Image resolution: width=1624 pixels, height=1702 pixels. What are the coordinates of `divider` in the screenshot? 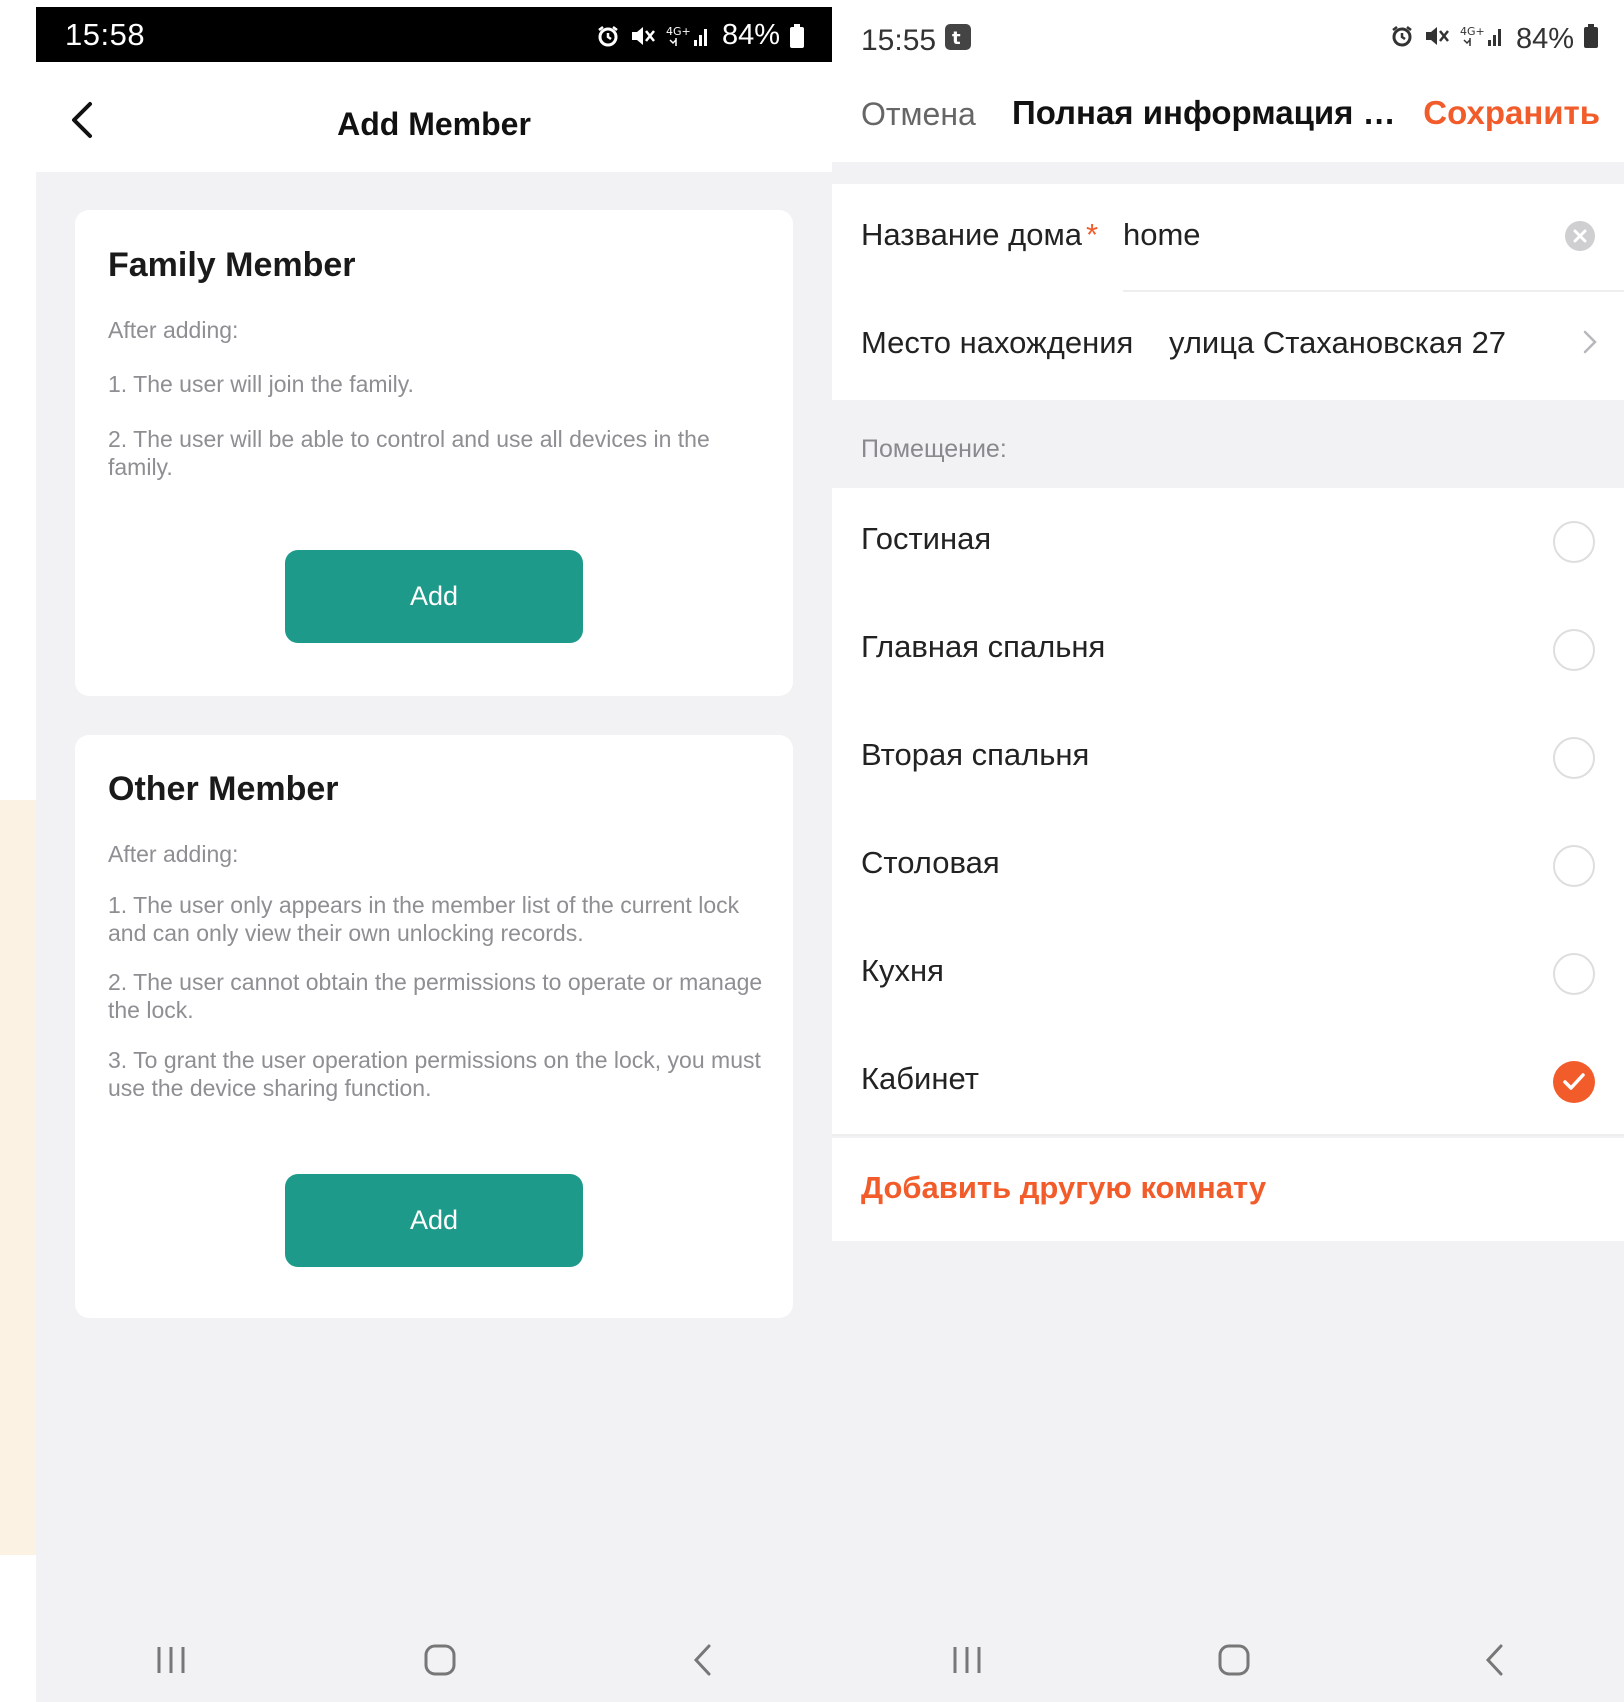 It's located at (1228, 1135).